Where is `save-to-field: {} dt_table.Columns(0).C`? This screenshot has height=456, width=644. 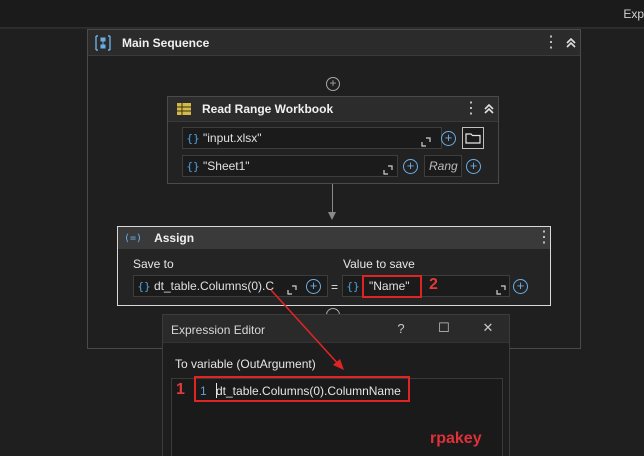
save-to-field: {} dt_table.Columns(0).C is located at coordinates (230, 286).